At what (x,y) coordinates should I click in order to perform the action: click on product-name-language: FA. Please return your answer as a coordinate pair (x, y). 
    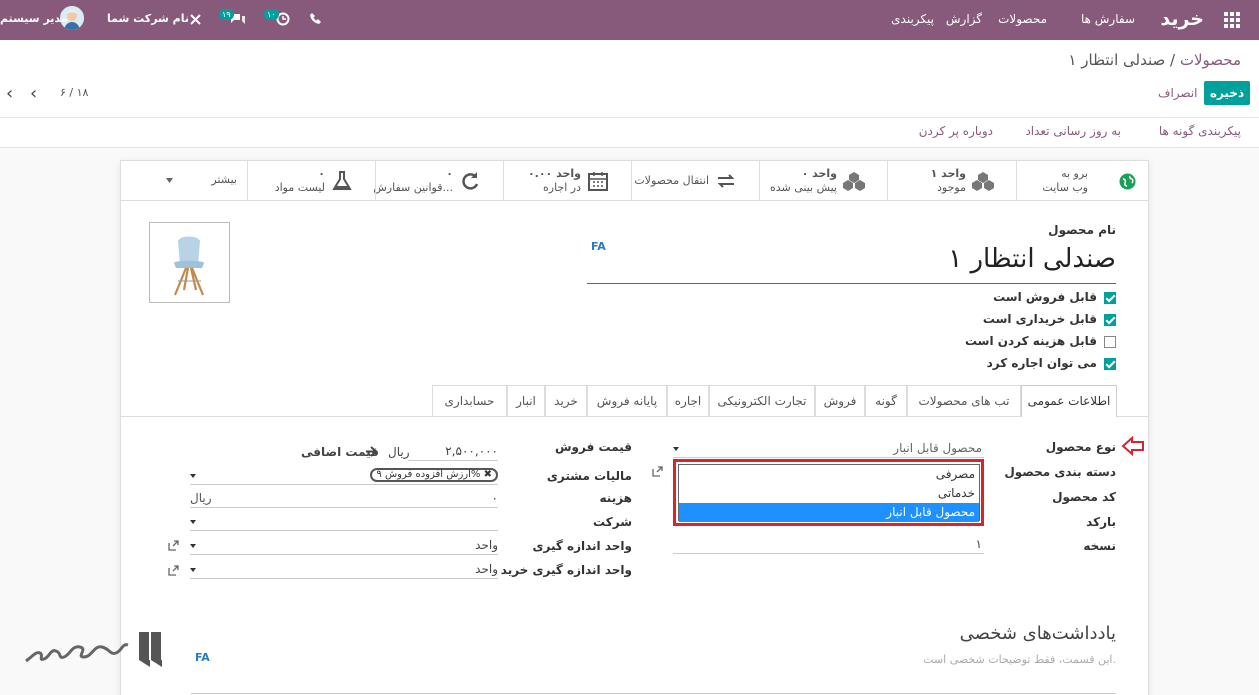
    Looking at the image, I should click on (598, 246).